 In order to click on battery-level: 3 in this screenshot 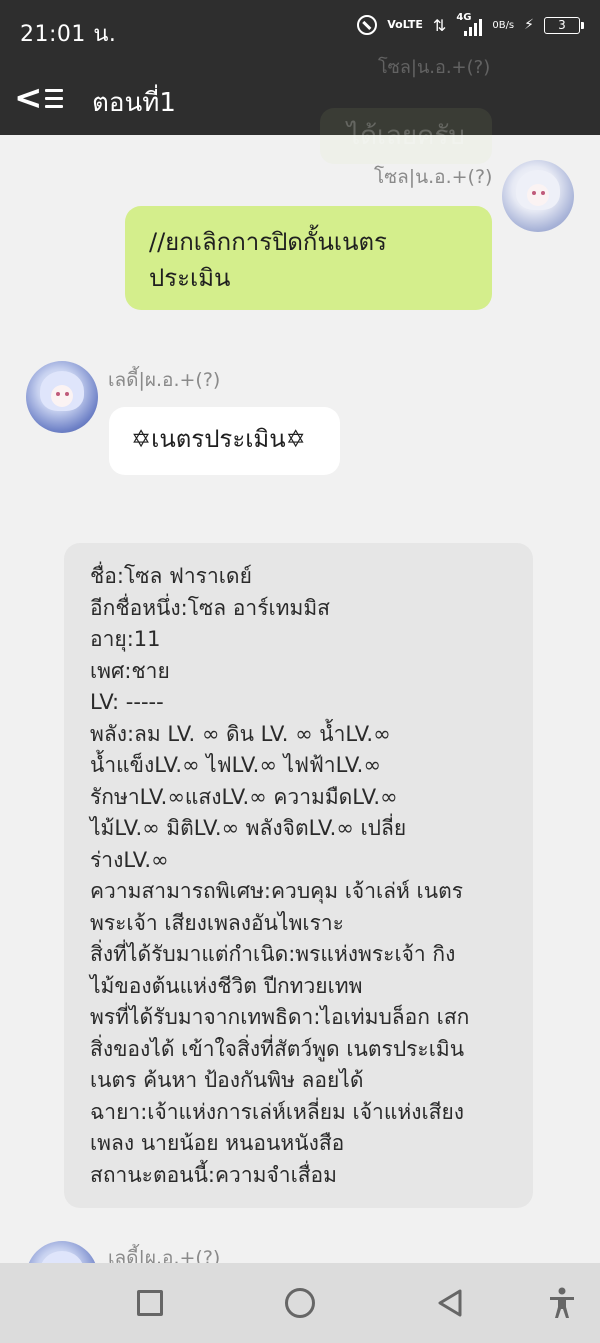, I will do `click(562, 25)`.